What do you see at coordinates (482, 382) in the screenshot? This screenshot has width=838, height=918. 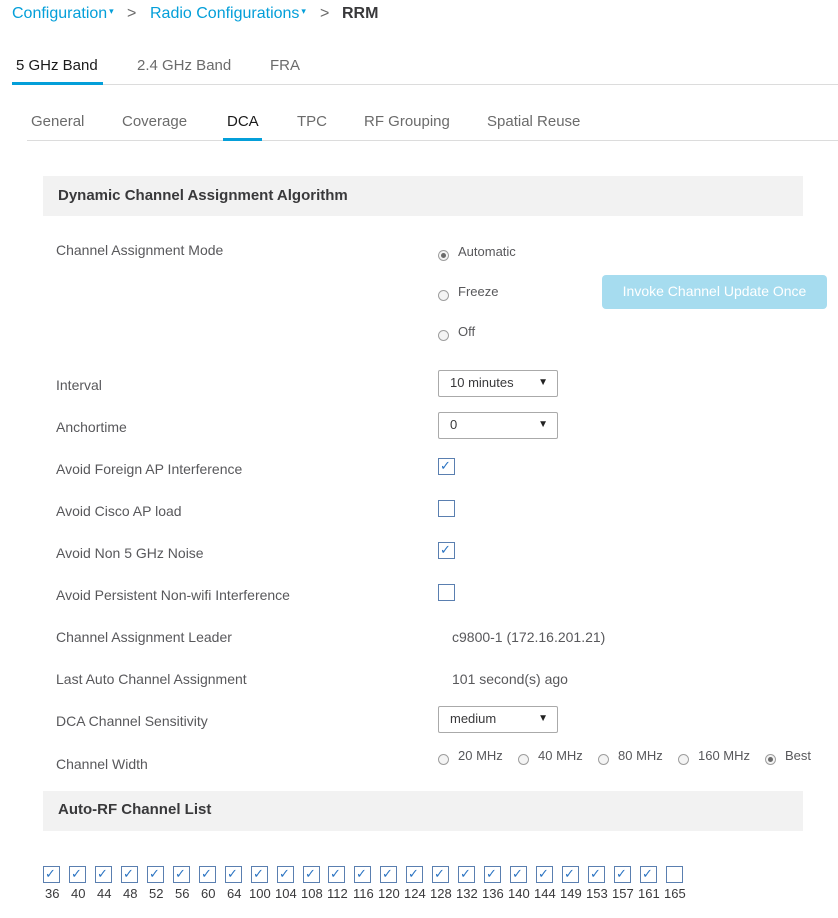 I see `interval-value: 10 minutes` at bounding box center [482, 382].